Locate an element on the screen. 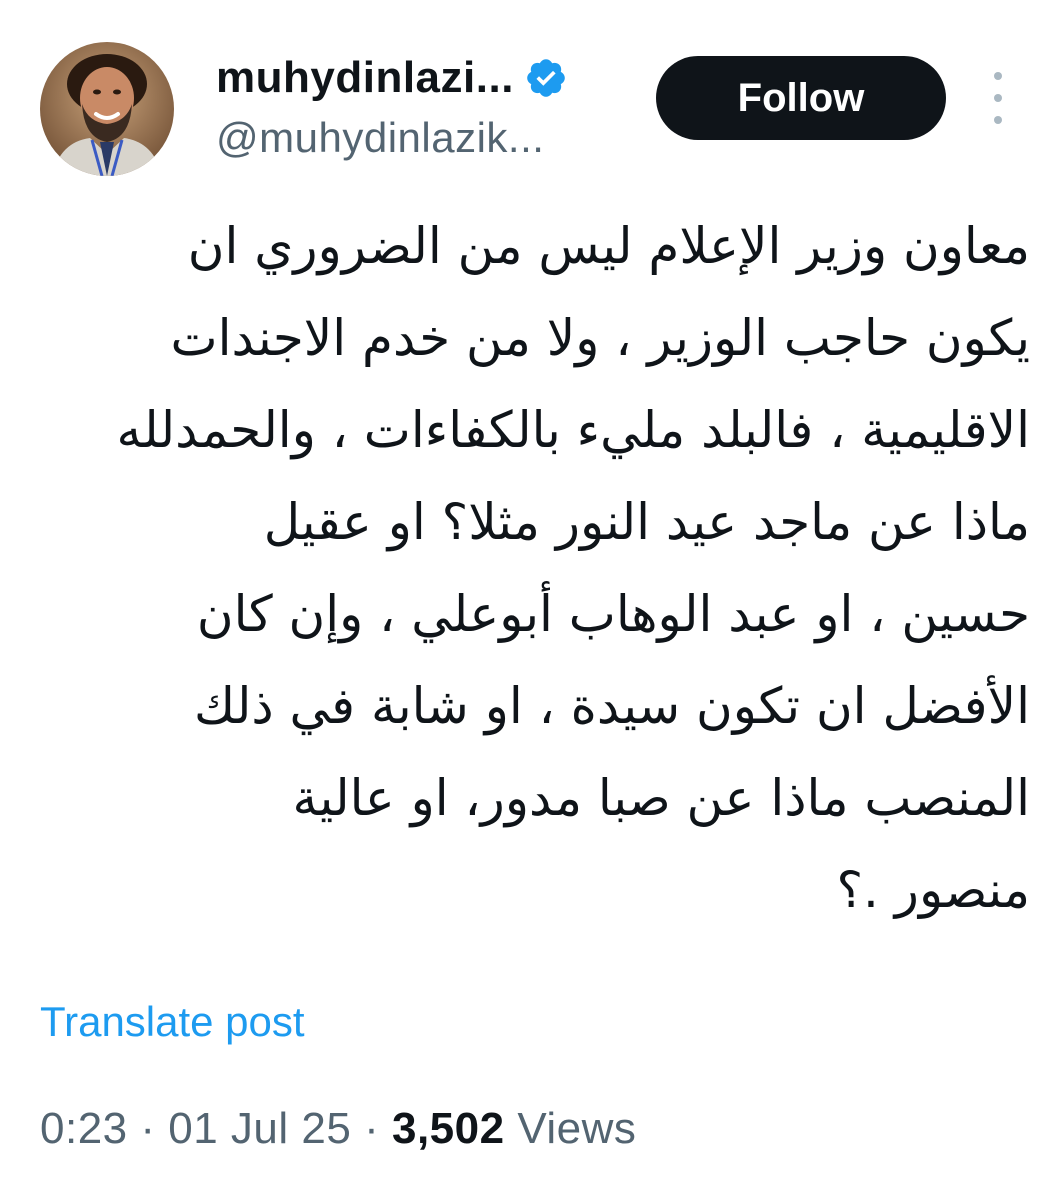 The height and width of the screenshot is (1200, 1056). more-vertical-icon is located at coordinates (998, 98).